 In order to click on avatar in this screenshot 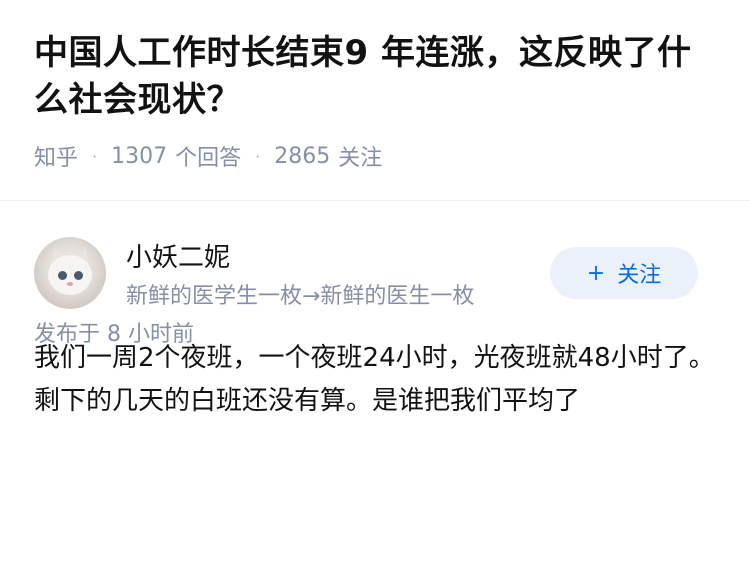, I will do `click(70, 273)`.